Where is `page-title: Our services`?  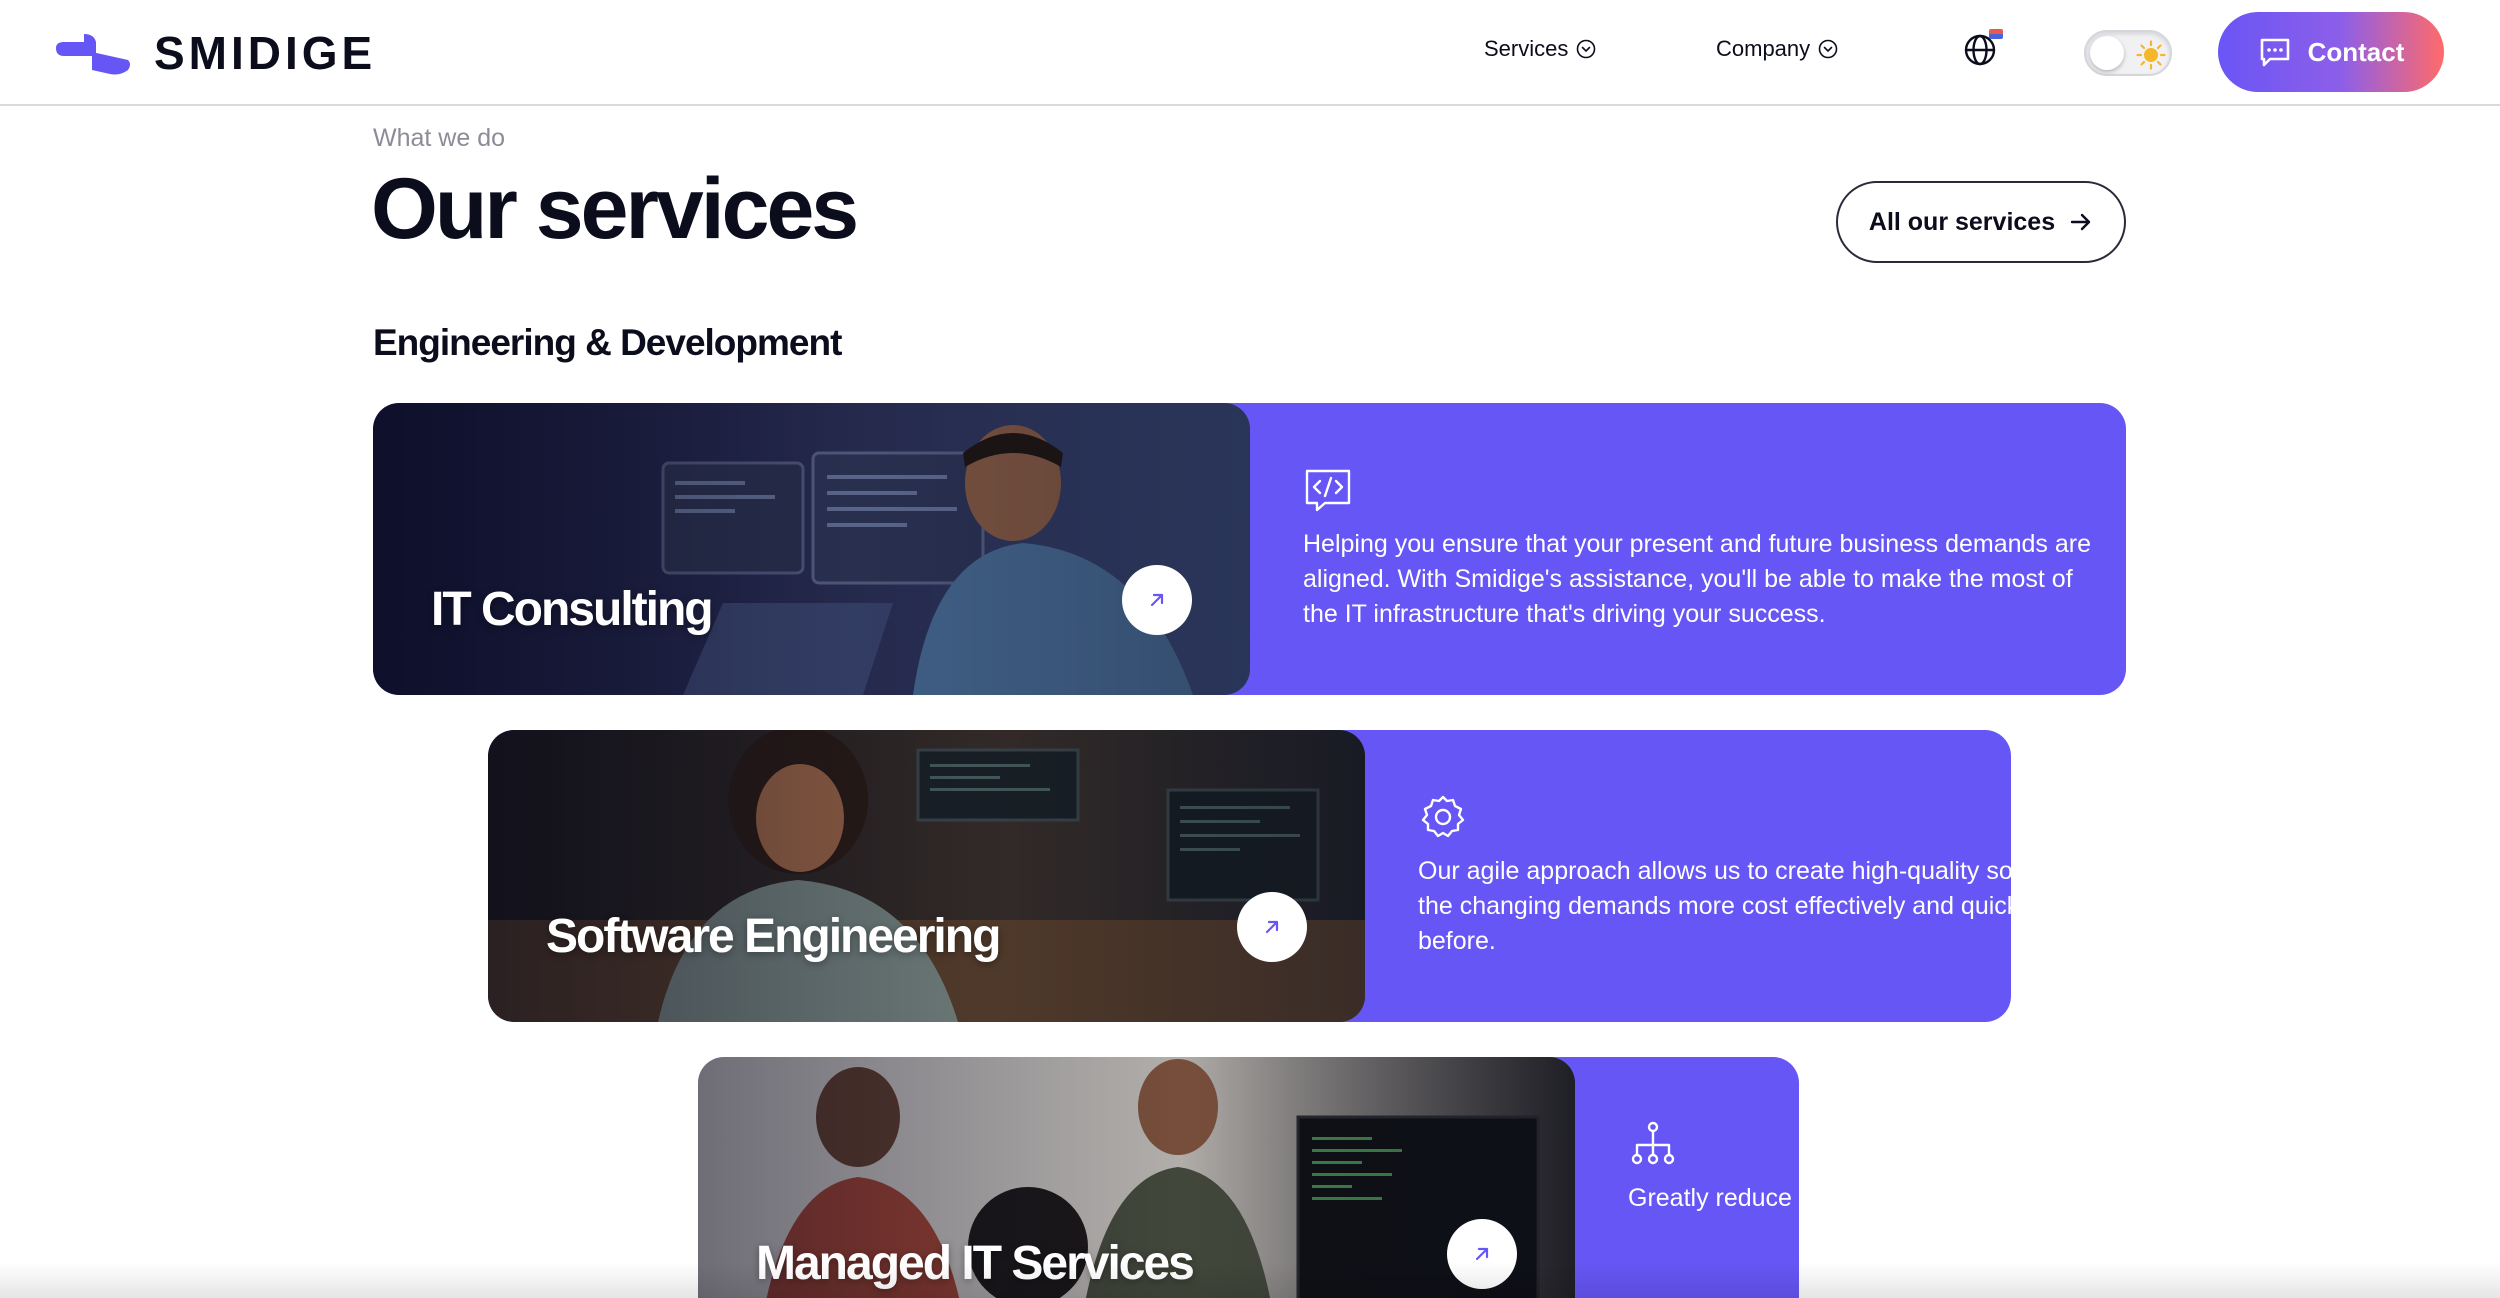 page-title: Our services is located at coordinates (615, 209).